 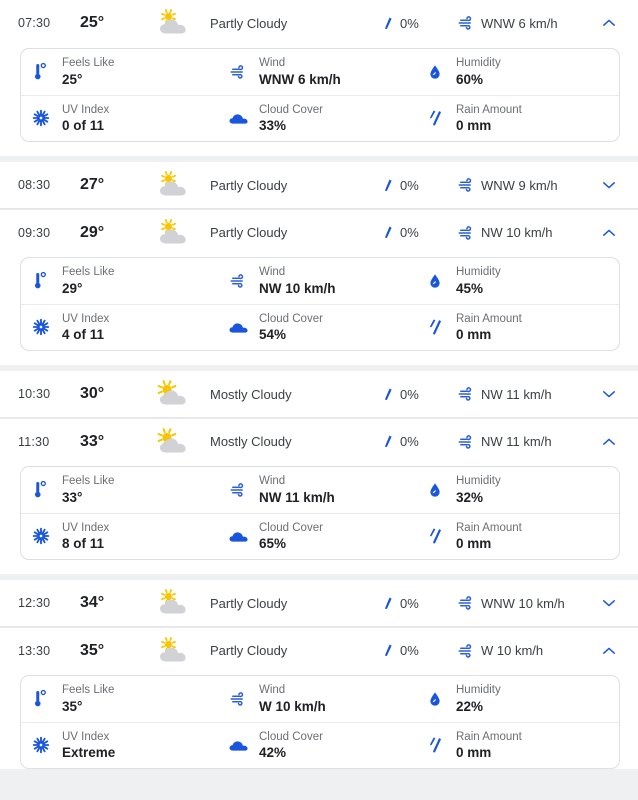 What do you see at coordinates (519, 185) in the screenshot?
I see `wind-value: WNW 9 km/h` at bounding box center [519, 185].